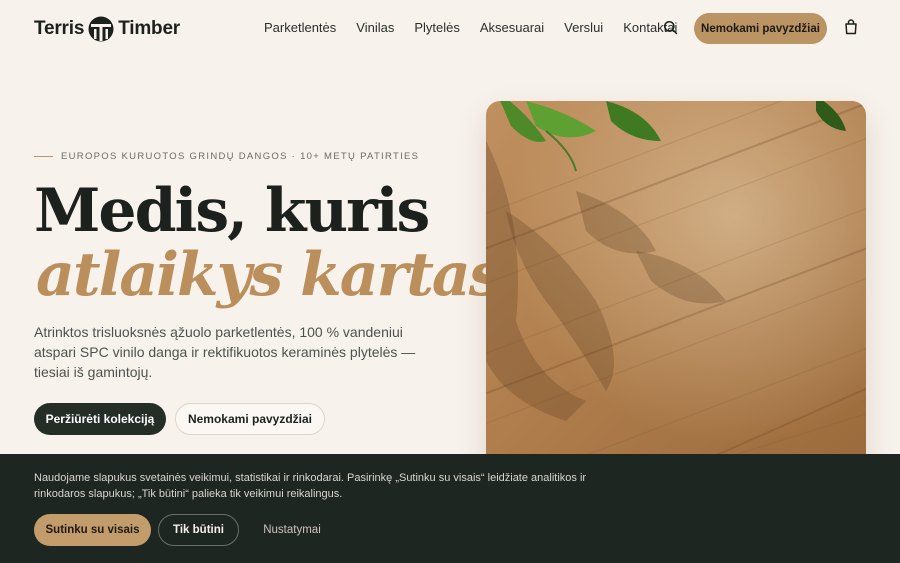  Describe the element at coordinates (250, 419) in the screenshot. I see `free-samples-button: Nemokami pavyzdžiai` at that location.